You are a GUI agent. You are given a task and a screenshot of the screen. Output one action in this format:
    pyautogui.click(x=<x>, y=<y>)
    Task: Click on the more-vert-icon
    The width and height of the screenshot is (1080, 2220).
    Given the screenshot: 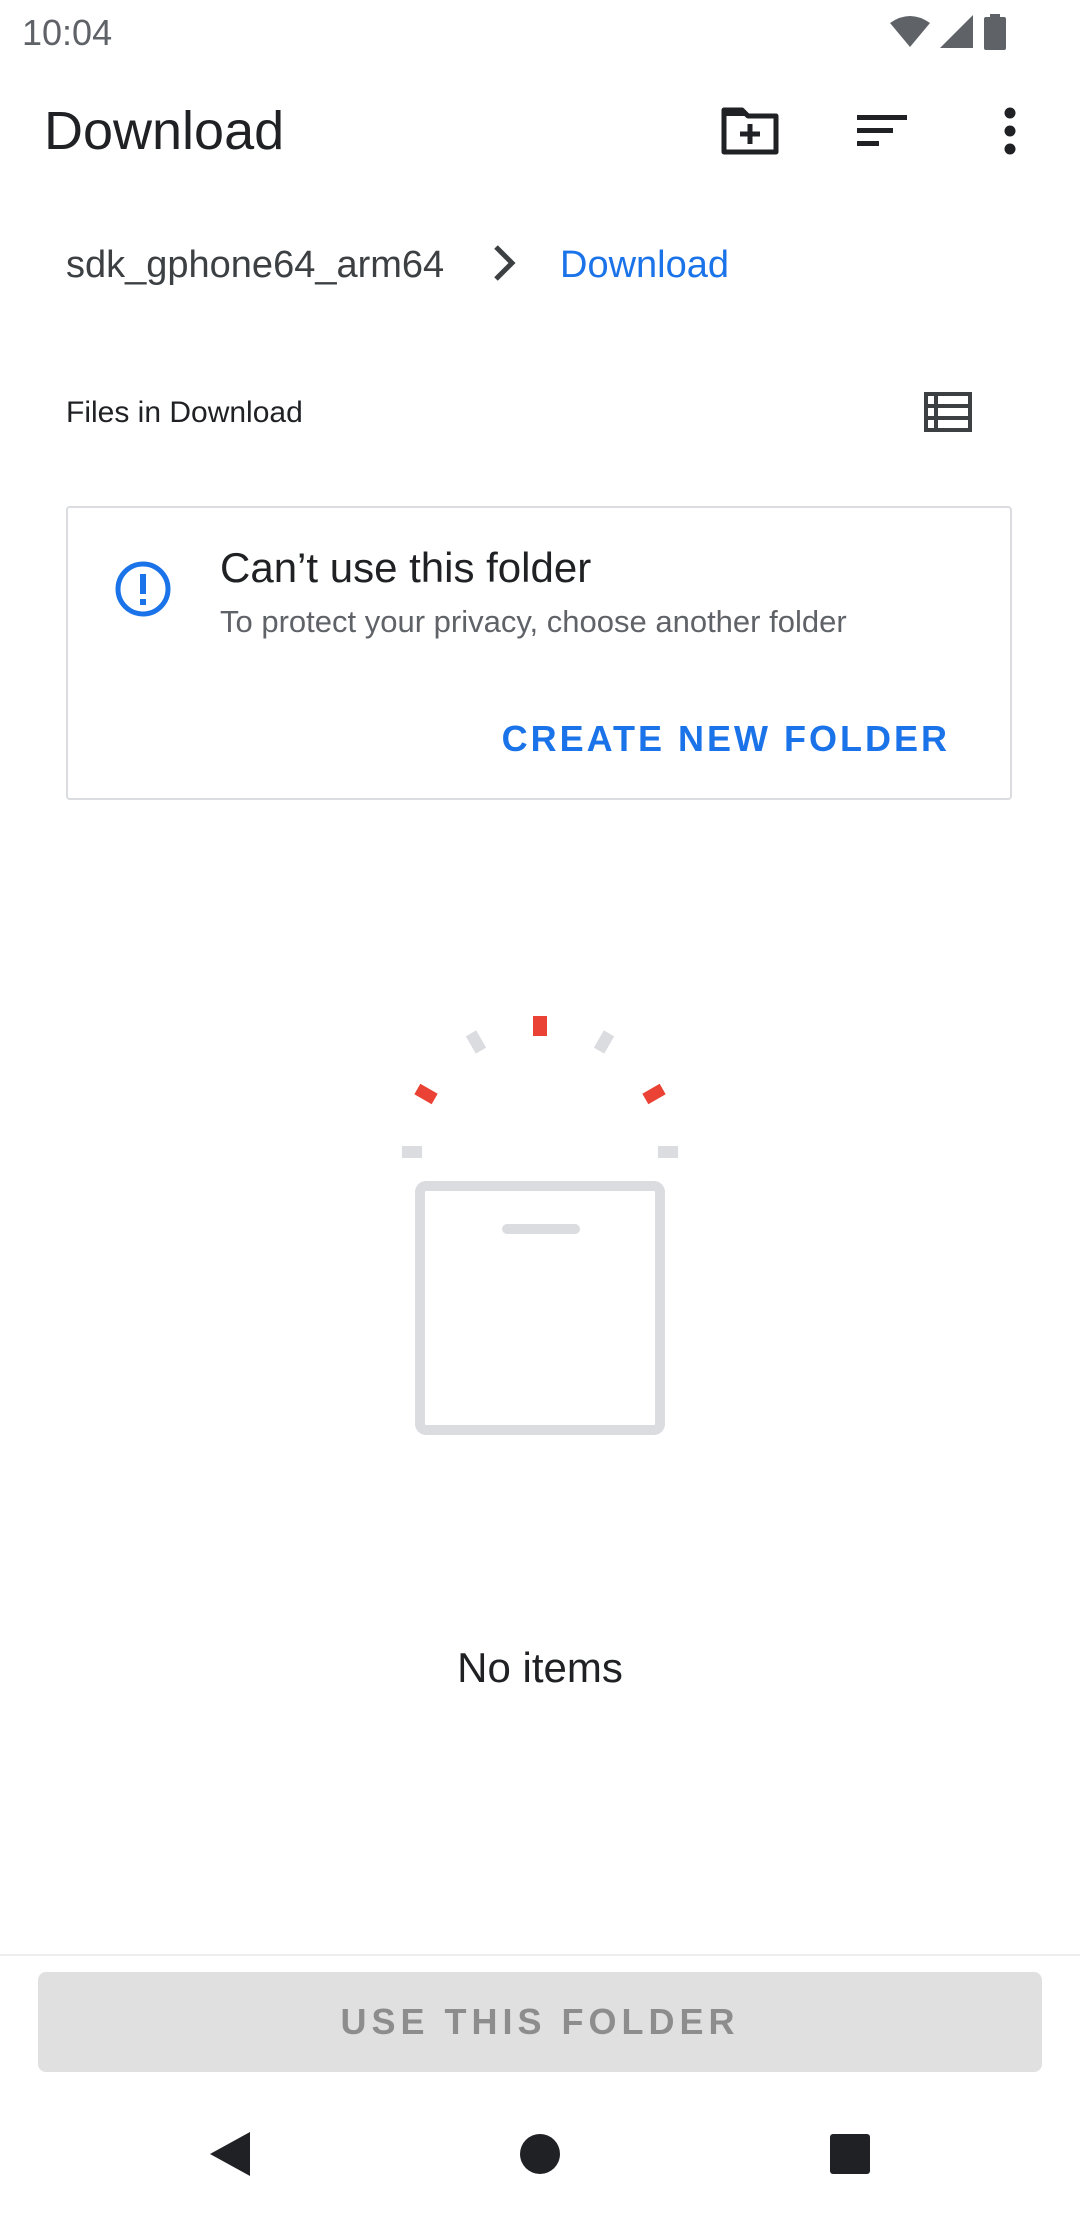 What is the action you would take?
    pyautogui.click(x=1010, y=131)
    